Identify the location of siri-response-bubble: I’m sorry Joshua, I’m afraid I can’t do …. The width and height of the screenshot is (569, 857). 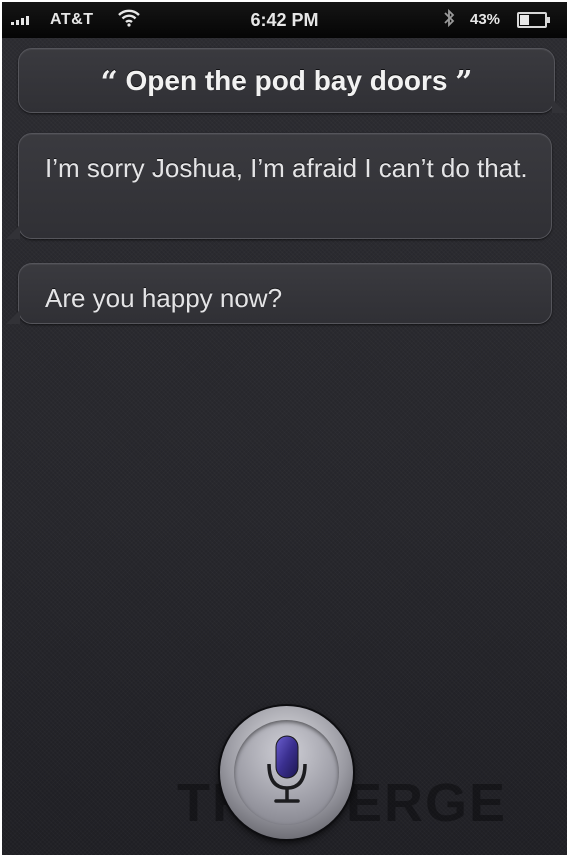
(279, 186).